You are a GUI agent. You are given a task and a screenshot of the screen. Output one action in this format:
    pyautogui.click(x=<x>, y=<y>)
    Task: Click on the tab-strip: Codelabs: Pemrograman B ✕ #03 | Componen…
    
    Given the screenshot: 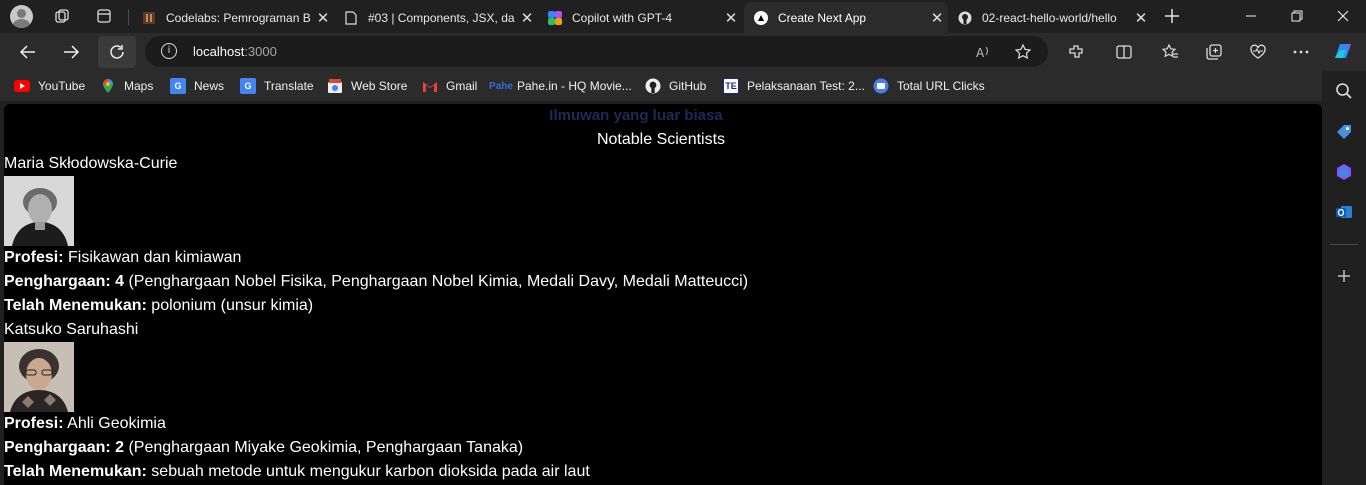 What is the action you would take?
    pyautogui.click(x=683, y=16)
    